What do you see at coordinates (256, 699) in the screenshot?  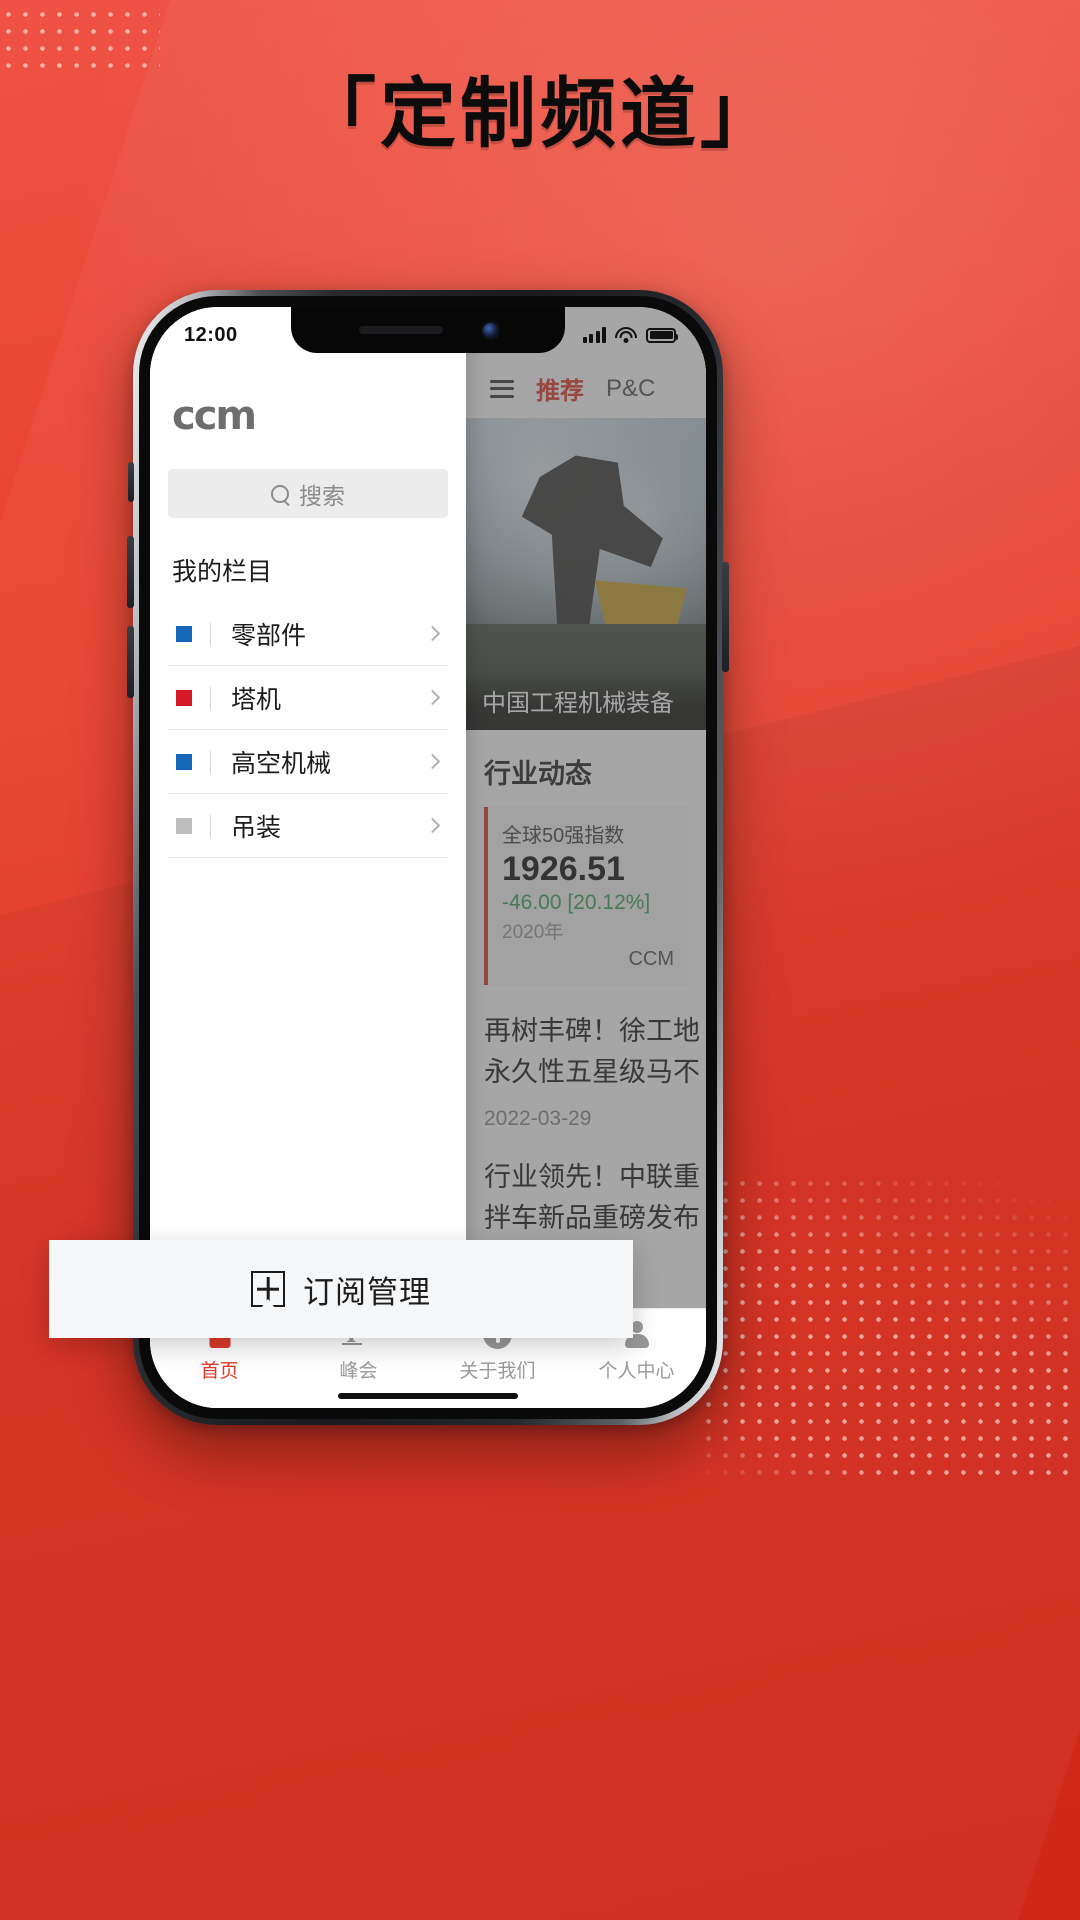 I see `column-label: 塔机` at bounding box center [256, 699].